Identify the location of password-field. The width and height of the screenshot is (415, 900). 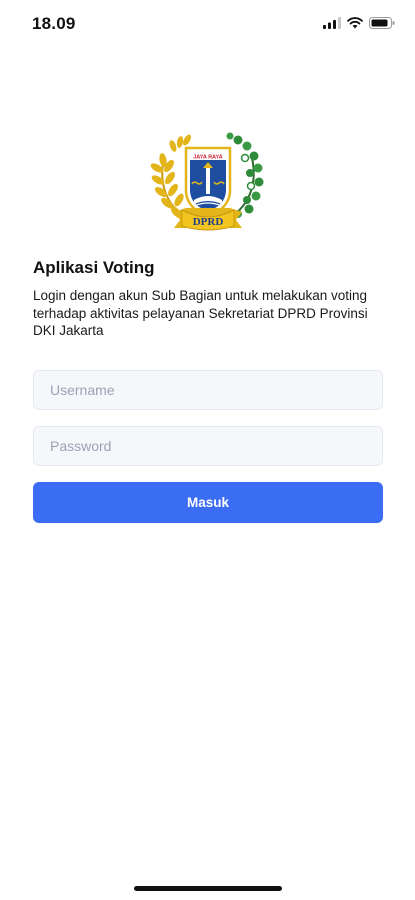
(208, 446).